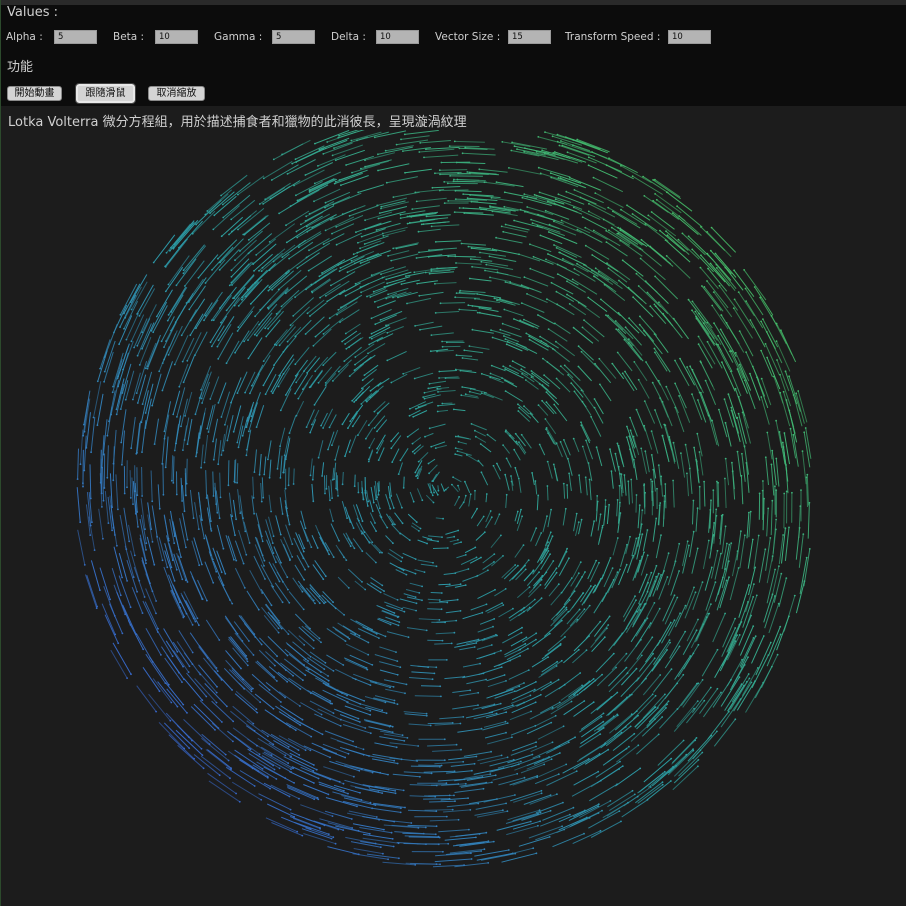 This screenshot has height=906, width=906. I want to click on gamma-input, so click(293, 37).